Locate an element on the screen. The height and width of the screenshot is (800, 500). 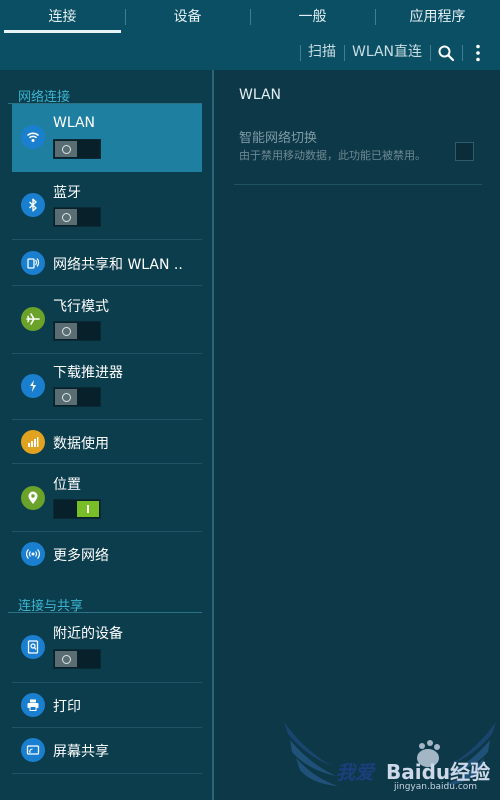
download-booster-icon is located at coordinates (33, 386).